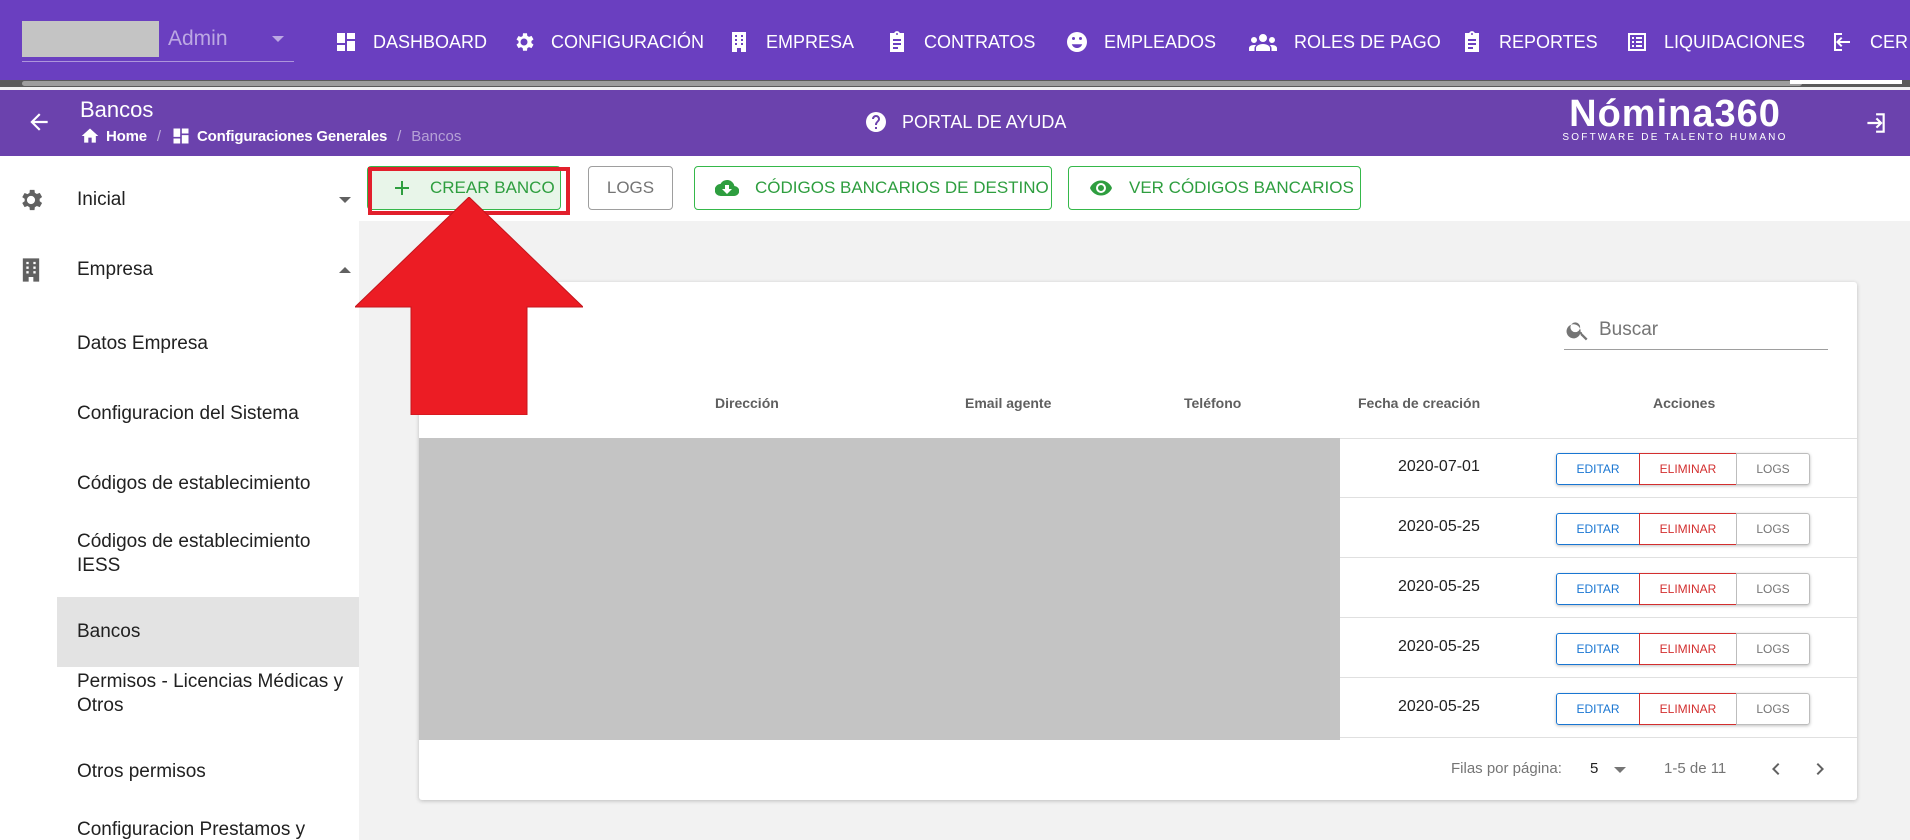  I want to click on column-header-telefono: Teléfono, so click(1212, 403).